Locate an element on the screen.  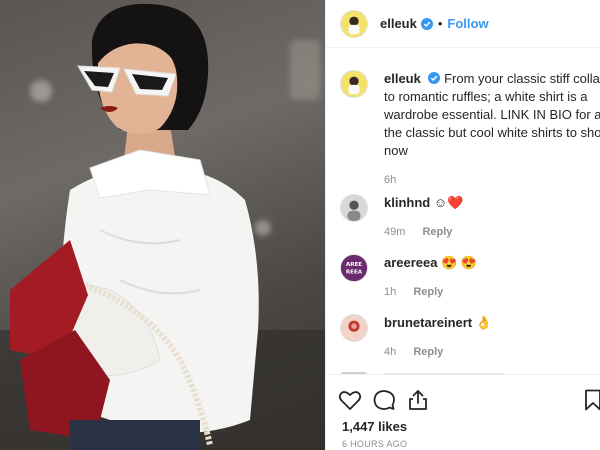
avatar: AREE REEA is located at coordinates (354, 268).